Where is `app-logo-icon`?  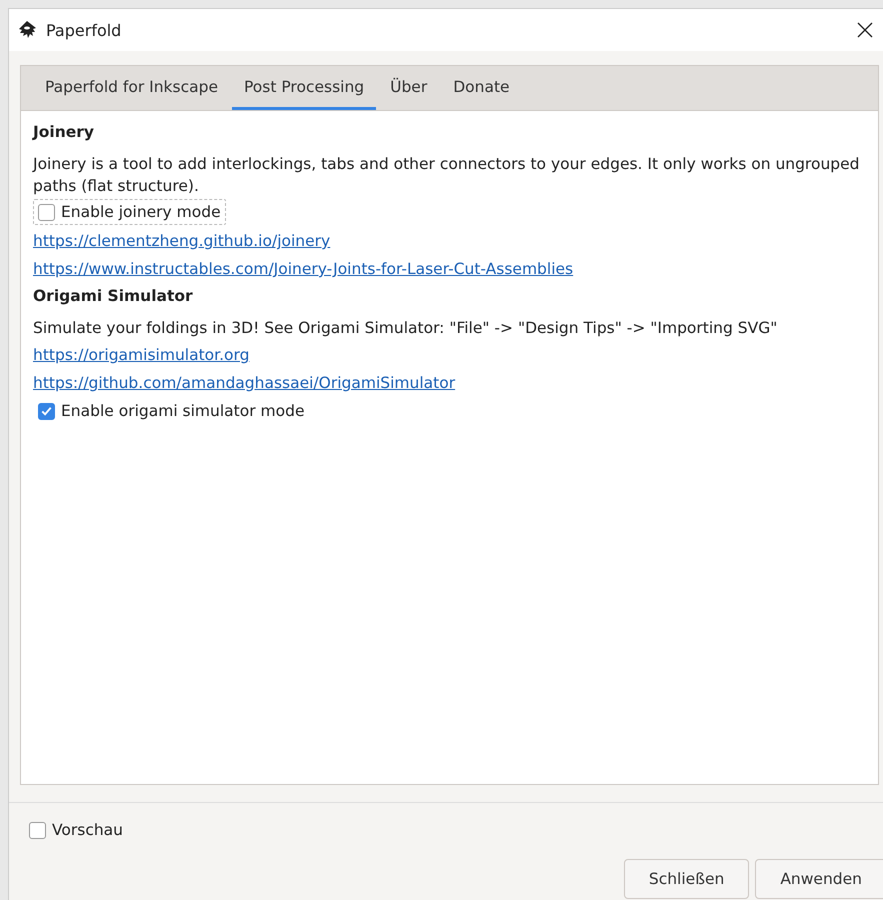
app-logo-icon is located at coordinates (27, 30).